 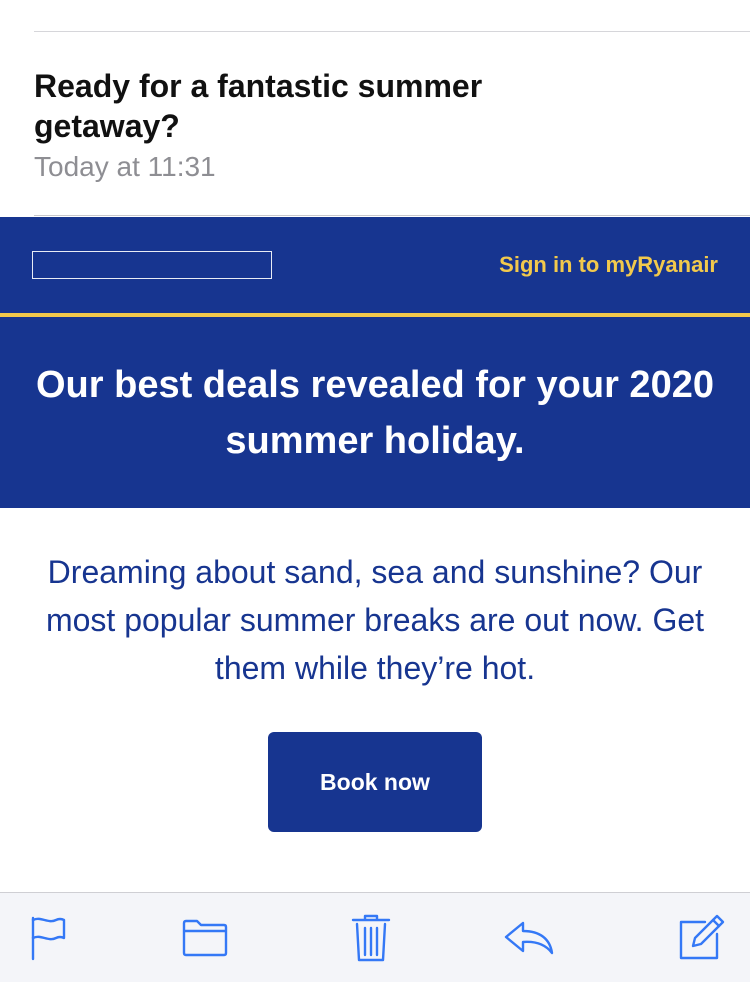 I want to click on email-subject: Ready for a fantastic summer getaway?, so click(x=258, y=106).